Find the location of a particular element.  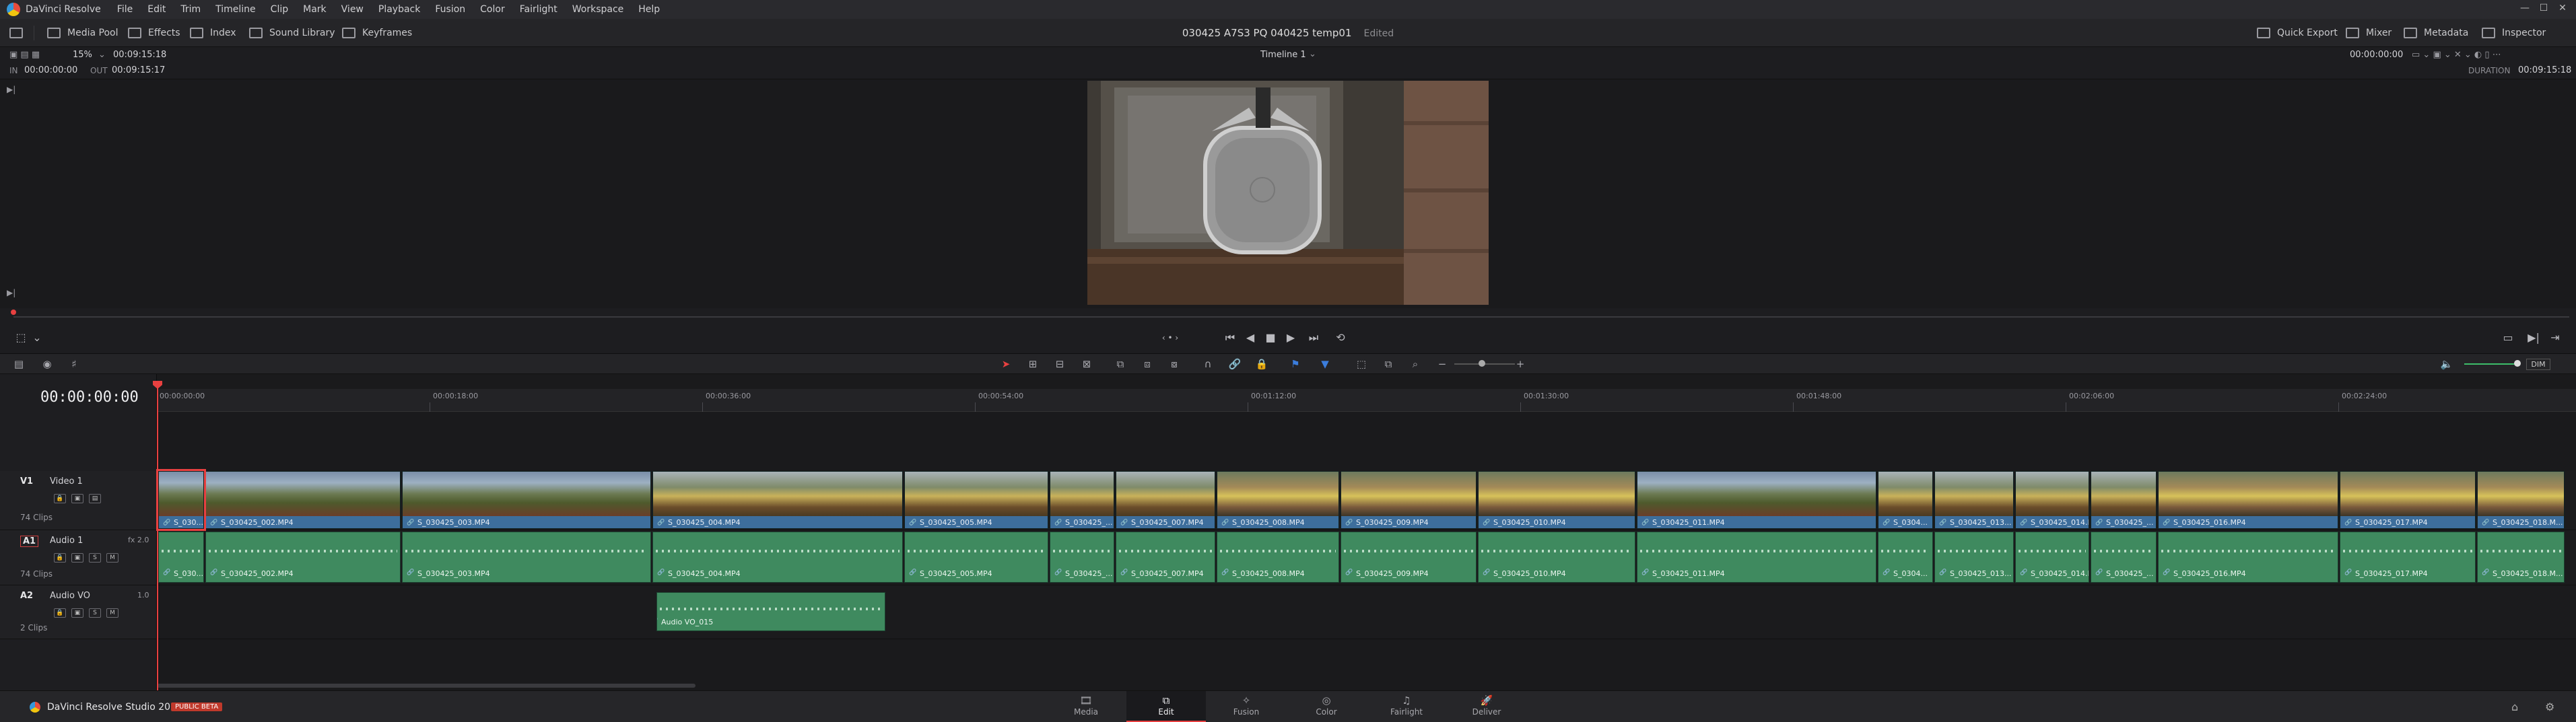

volume-slider is located at coordinates (2491, 364).